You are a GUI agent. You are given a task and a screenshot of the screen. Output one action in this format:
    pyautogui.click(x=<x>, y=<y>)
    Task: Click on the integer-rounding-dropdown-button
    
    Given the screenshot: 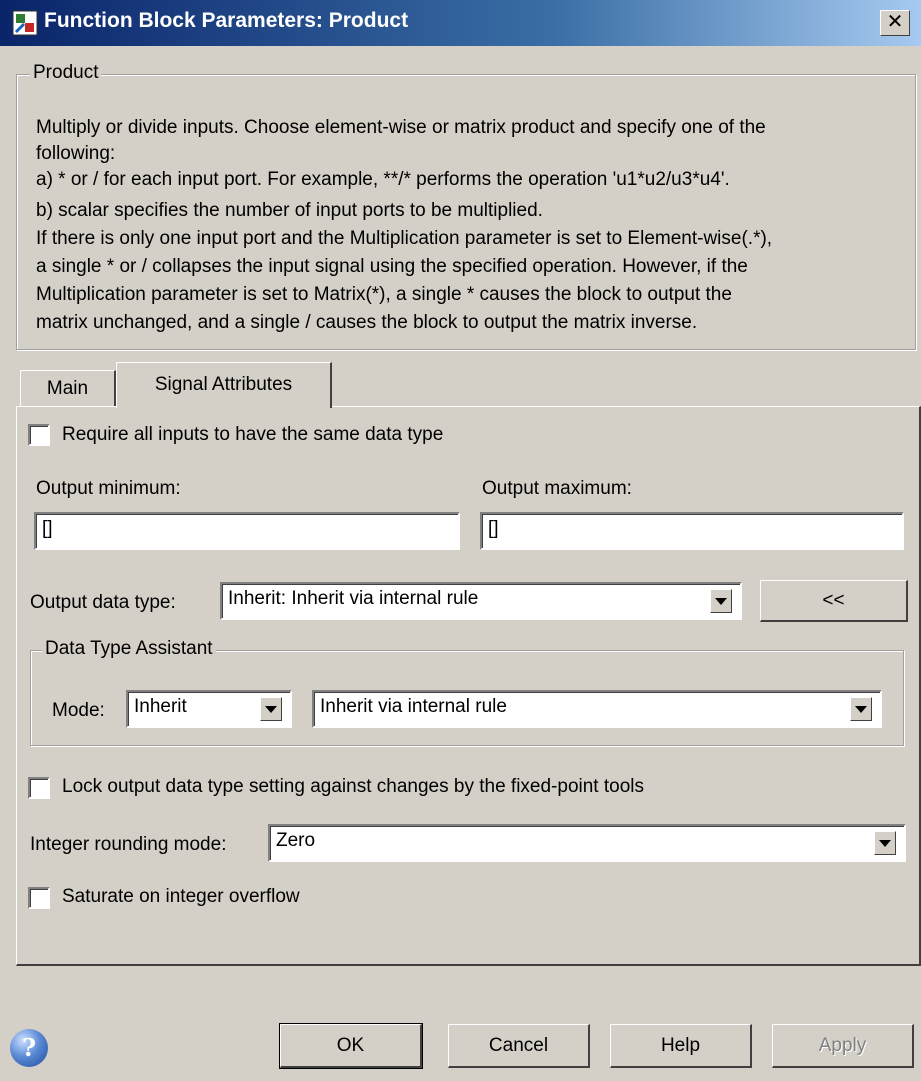 What is the action you would take?
    pyautogui.click(x=885, y=843)
    